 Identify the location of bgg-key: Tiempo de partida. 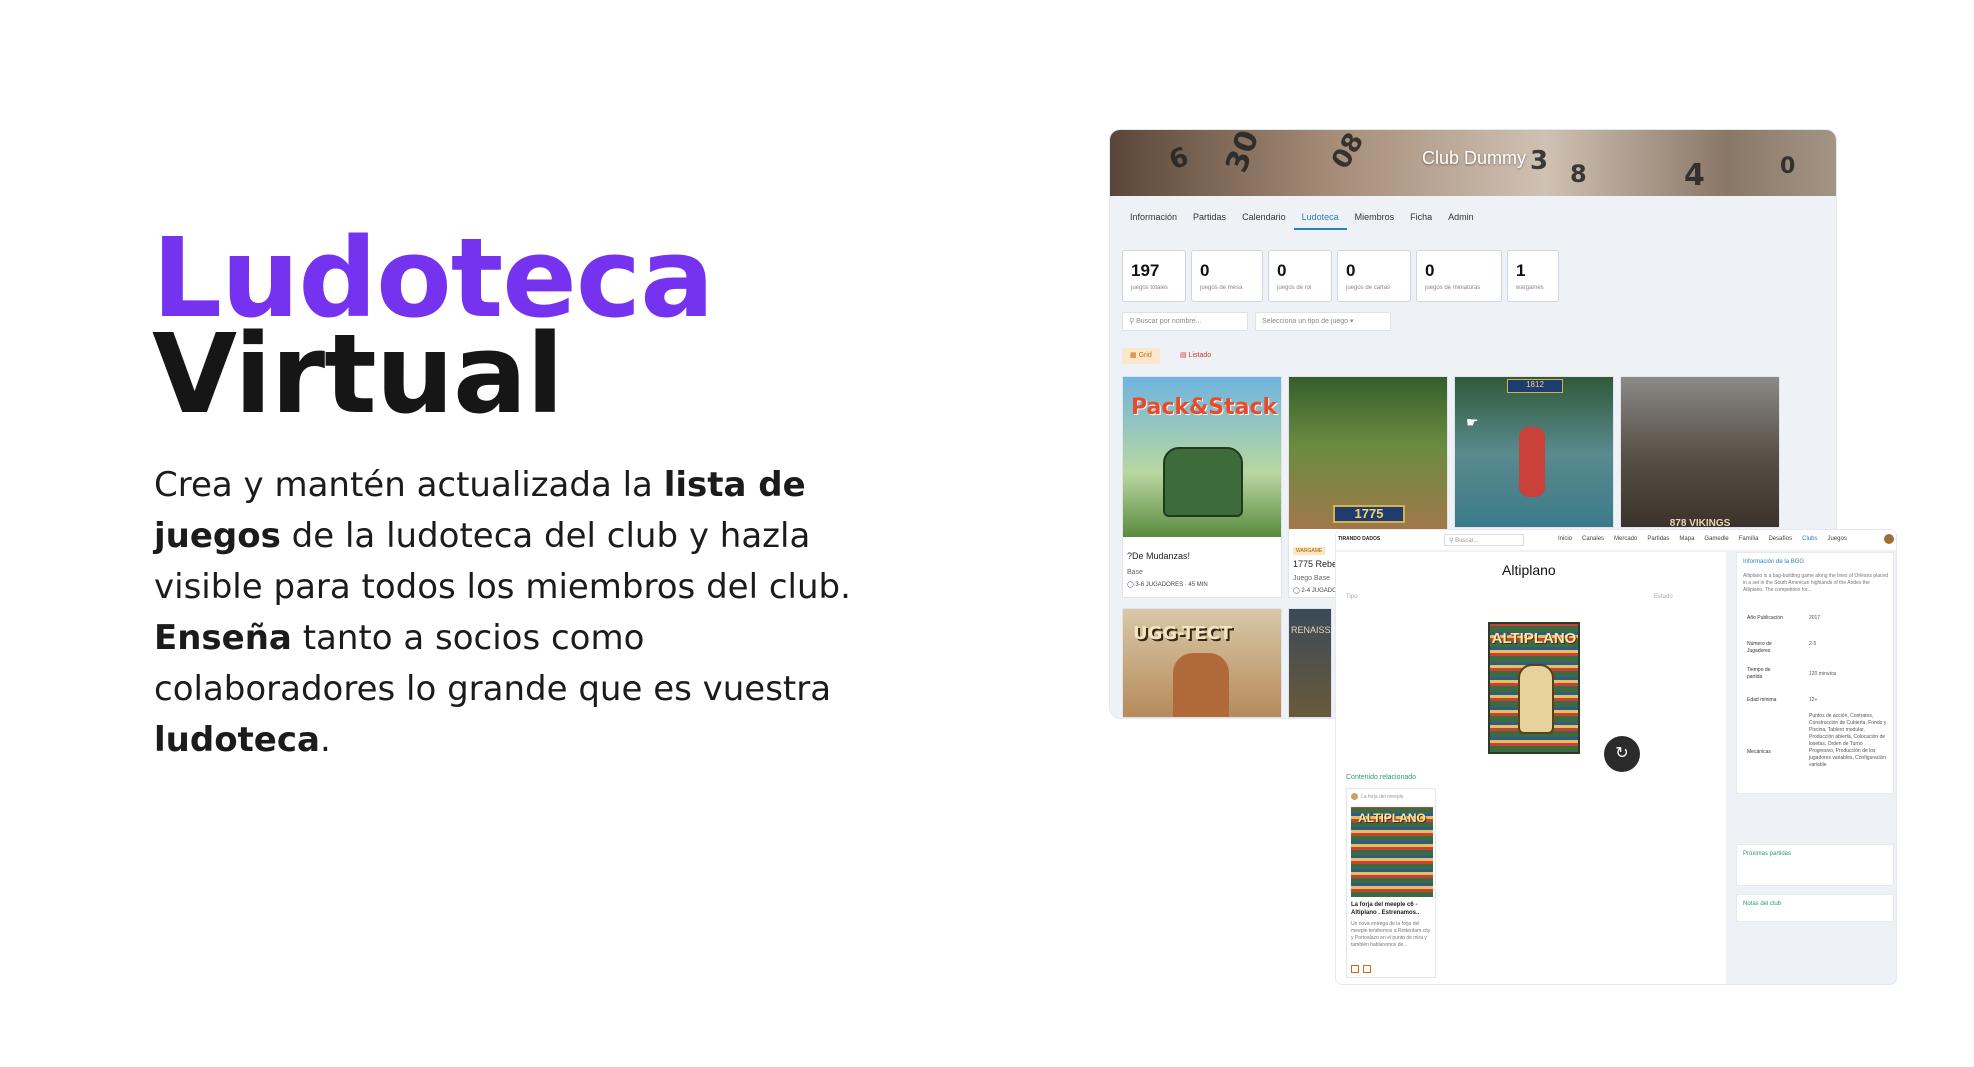
(1759, 673).